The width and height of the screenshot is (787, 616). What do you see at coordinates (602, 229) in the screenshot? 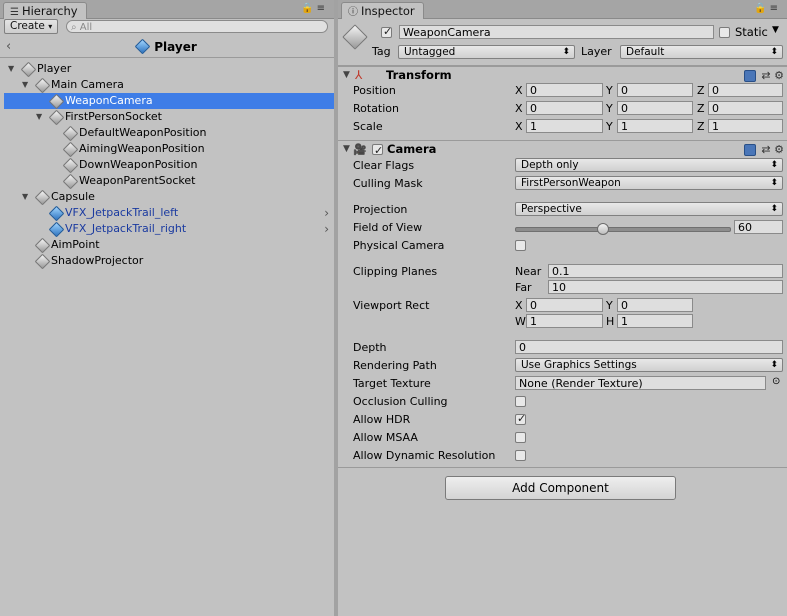
I see `fov-slider-handle` at bounding box center [602, 229].